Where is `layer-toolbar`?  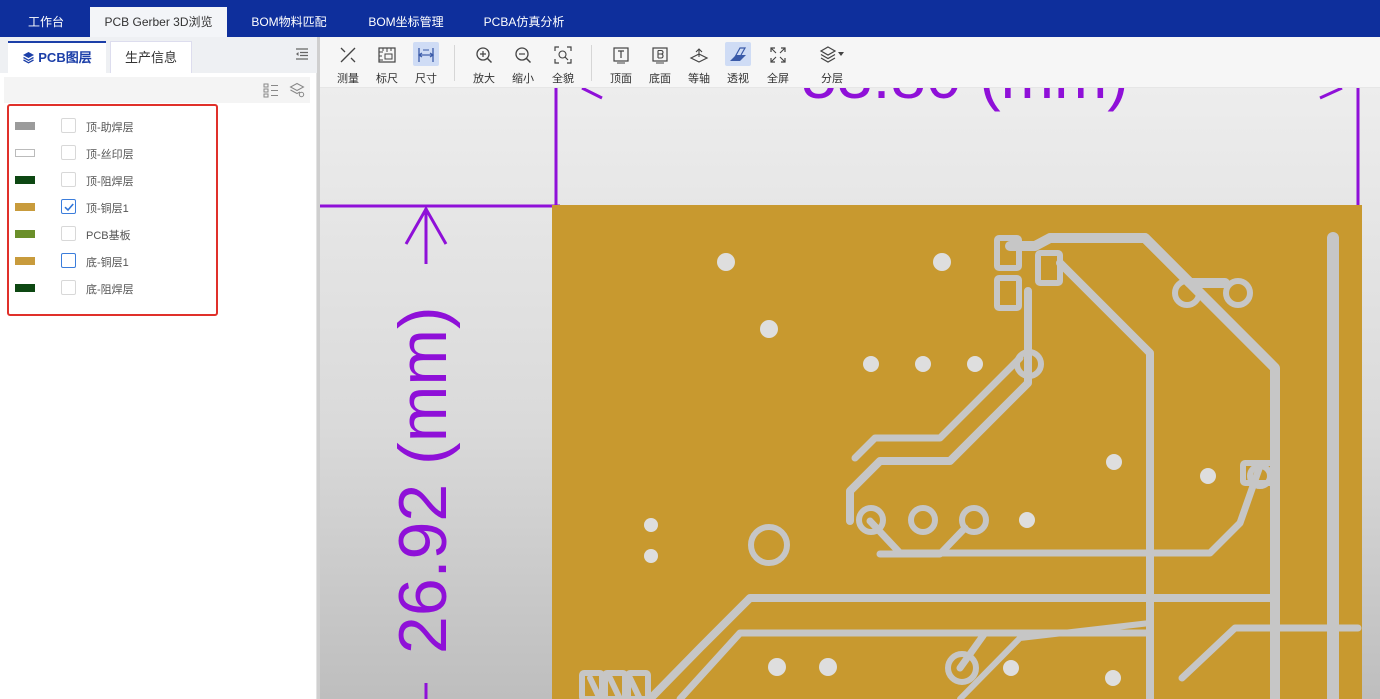 layer-toolbar is located at coordinates (157, 90).